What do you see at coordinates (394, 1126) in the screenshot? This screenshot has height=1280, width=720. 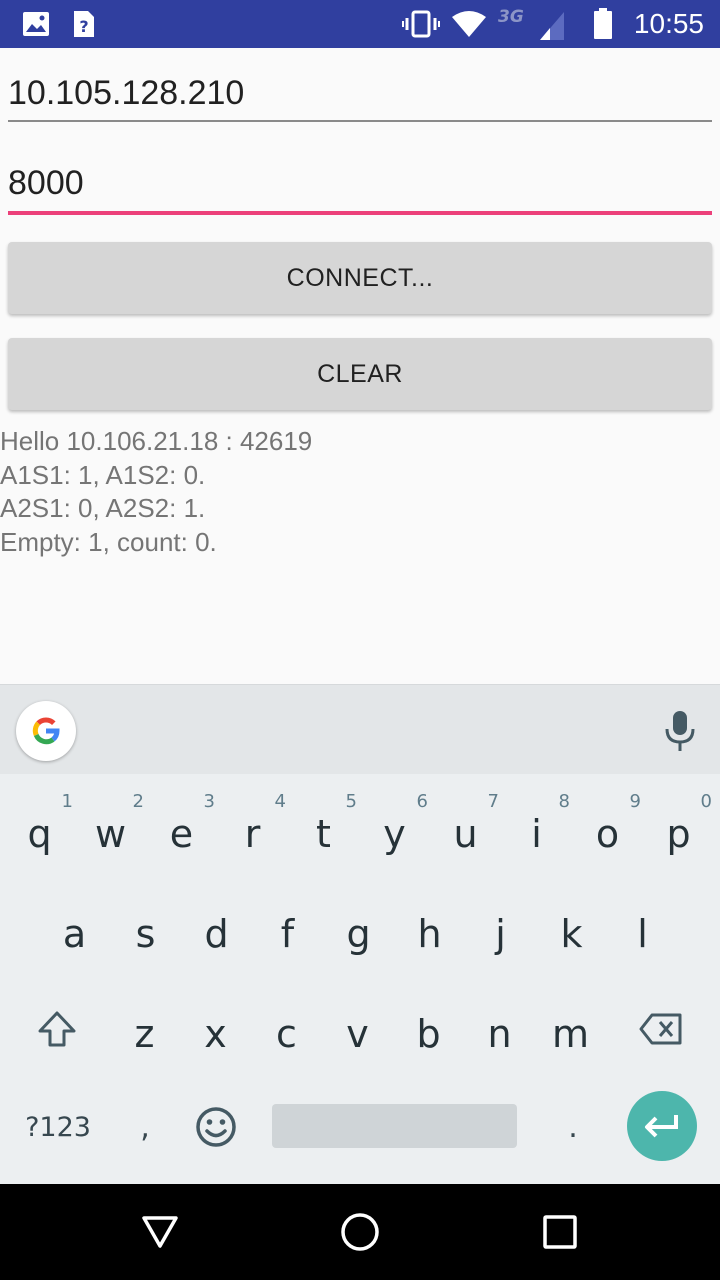 I see `space-key` at bounding box center [394, 1126].